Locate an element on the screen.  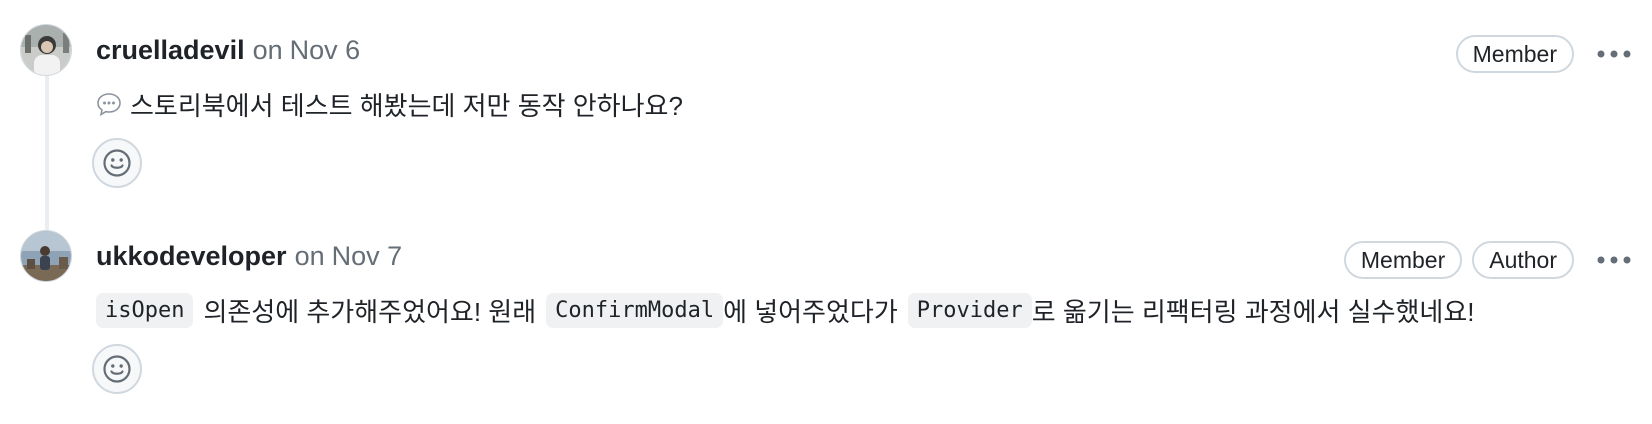
comment-header-actions: Member Author is located at coordinates (1485, 260).